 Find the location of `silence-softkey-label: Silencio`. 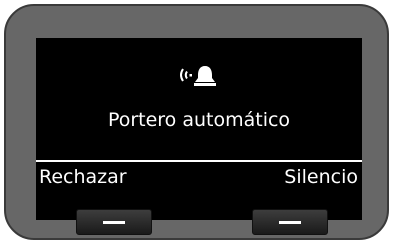

silence-softkey-label: Silencio is located at coordinates (321, 177).